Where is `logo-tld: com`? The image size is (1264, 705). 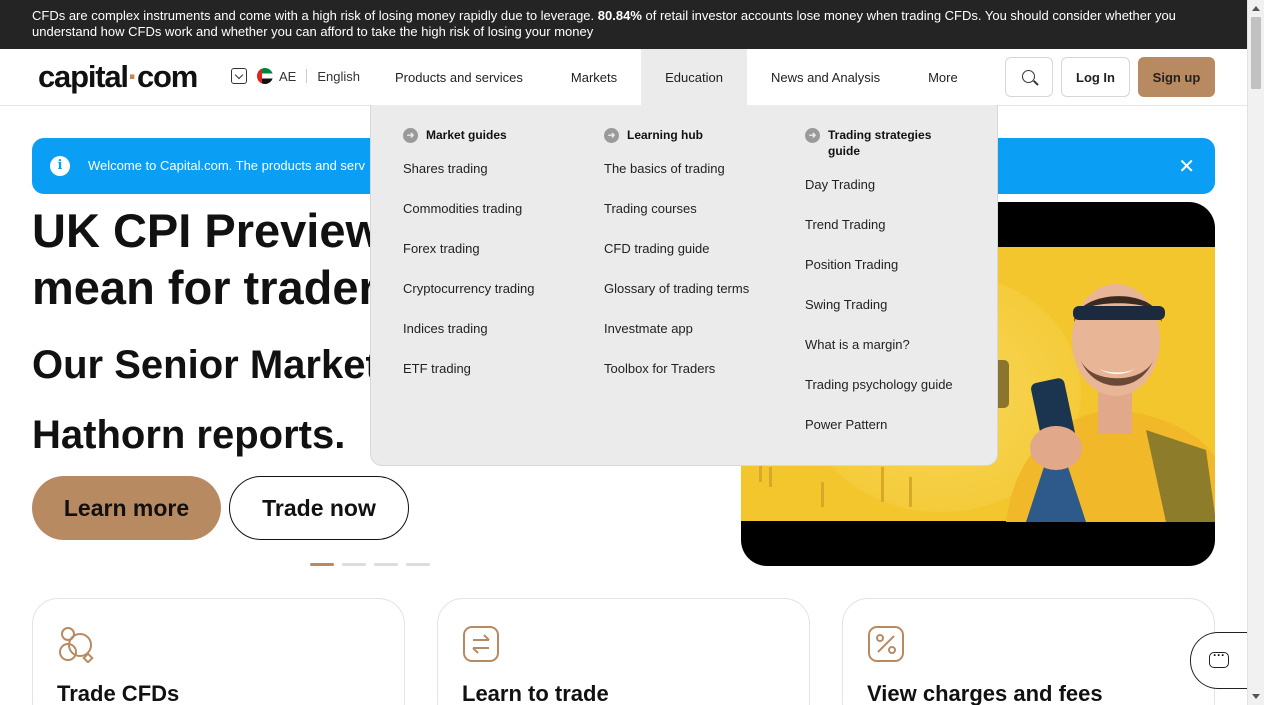
logo-tld: com is located at coordinates (167, 76).